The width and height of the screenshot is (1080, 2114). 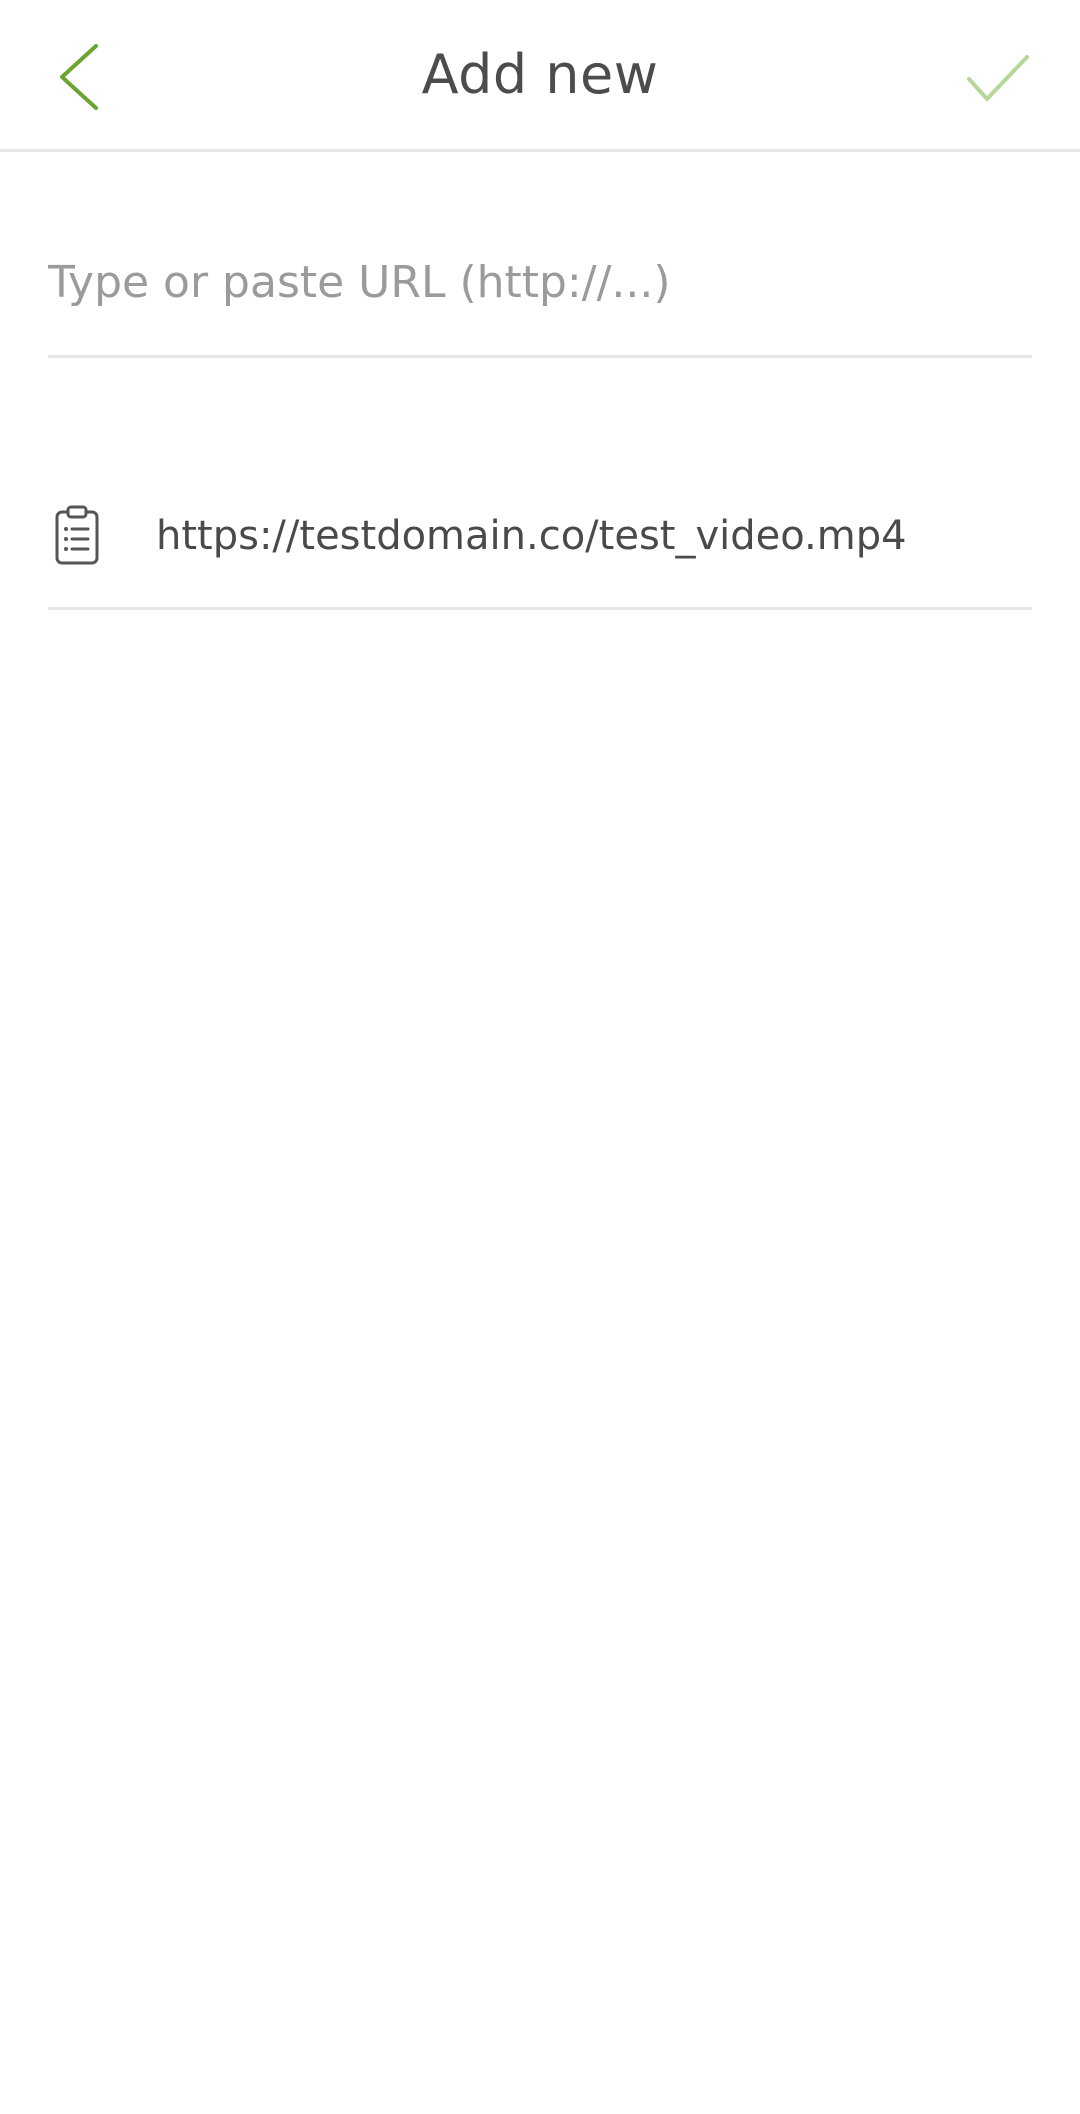 I want to click on url-field, so click(x=540, y=299).